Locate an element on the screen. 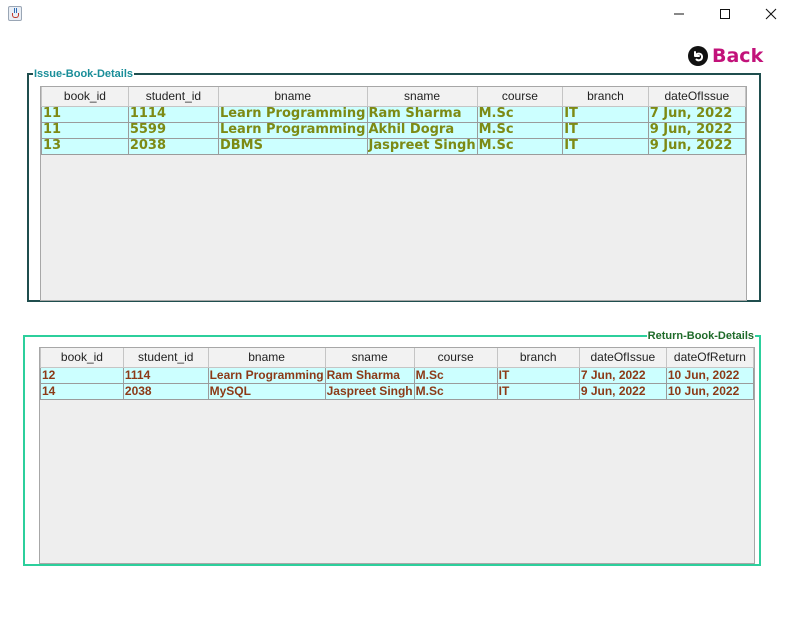  return-cell-student_id: 1114 is located at coordinates (165, 375).